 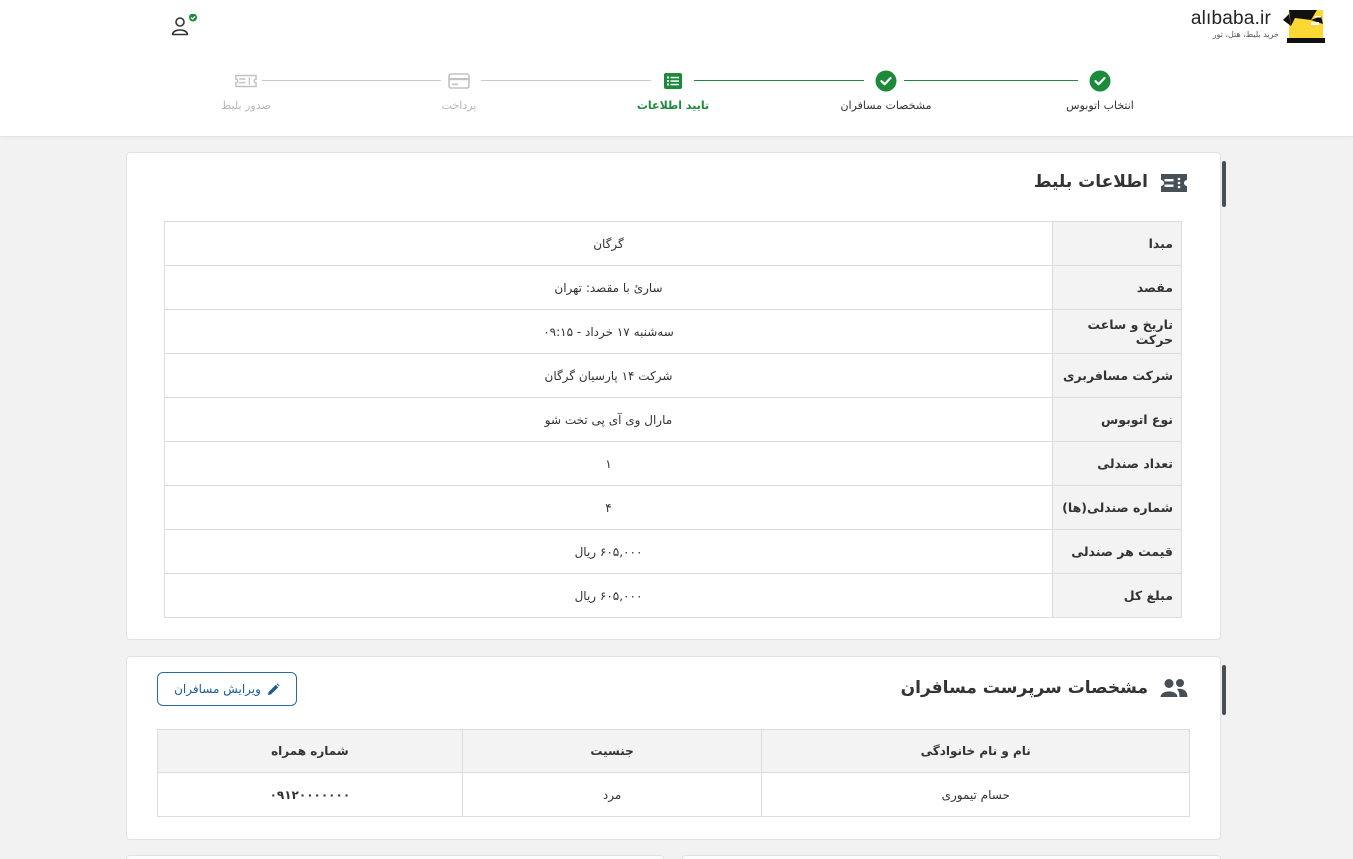 I want to click on logo-text: alıbaba.ir, so click(x=1230, y=18).